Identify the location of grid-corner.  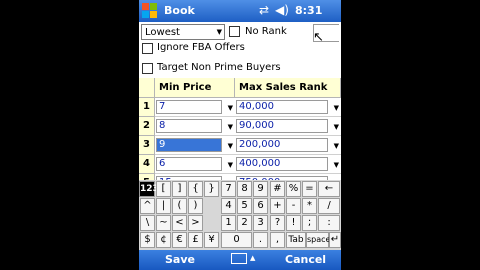
(147, 88).